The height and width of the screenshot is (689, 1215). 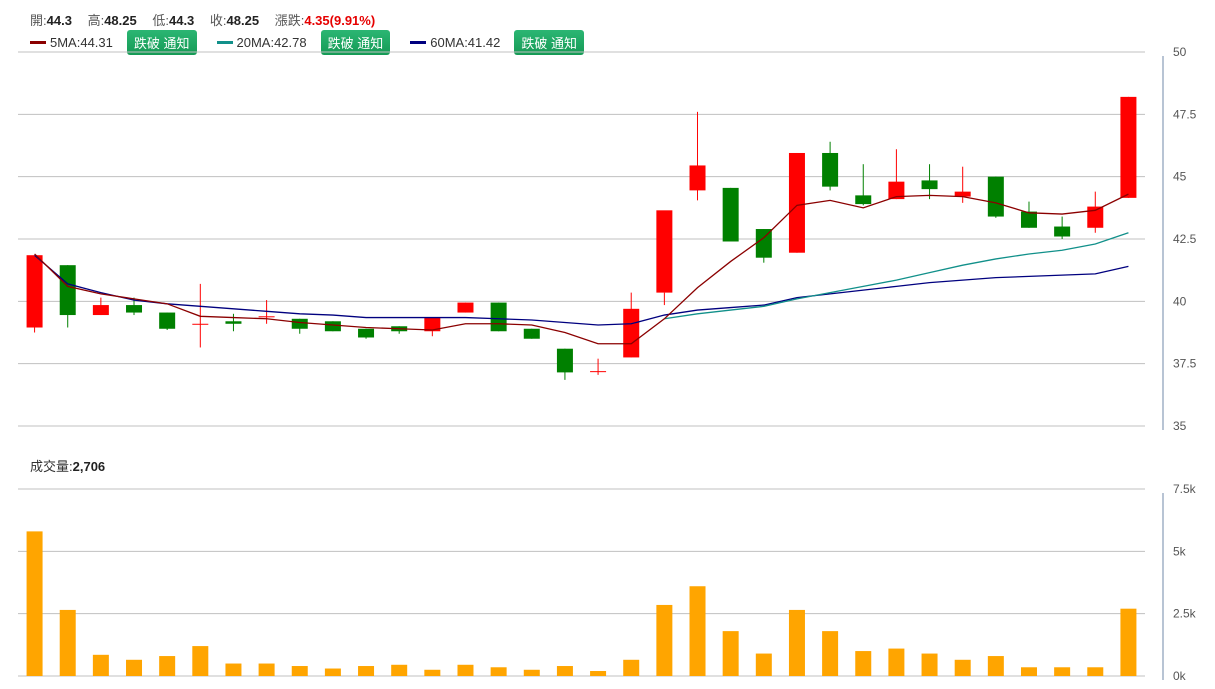 I want to click on price-tick-label: 40, so click(x=1180, y=301).